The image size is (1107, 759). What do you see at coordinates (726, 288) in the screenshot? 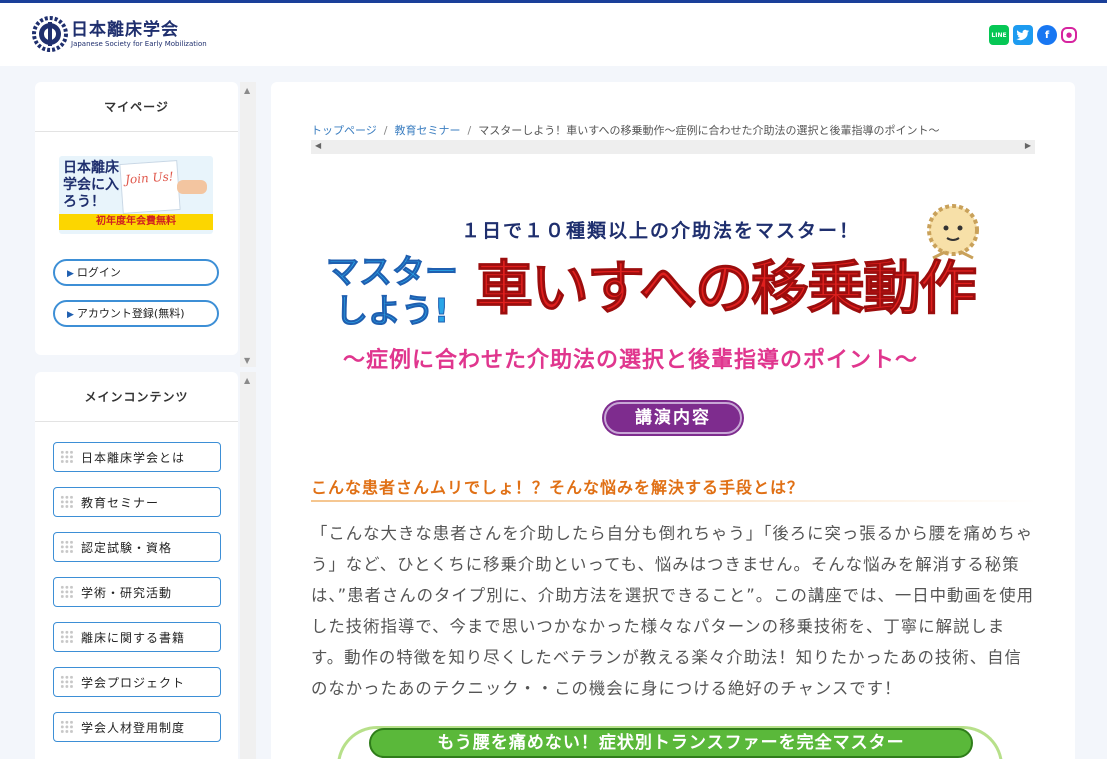
I see `hero-title: 車いすへの移乗動作` at bounding box center [726, 288].